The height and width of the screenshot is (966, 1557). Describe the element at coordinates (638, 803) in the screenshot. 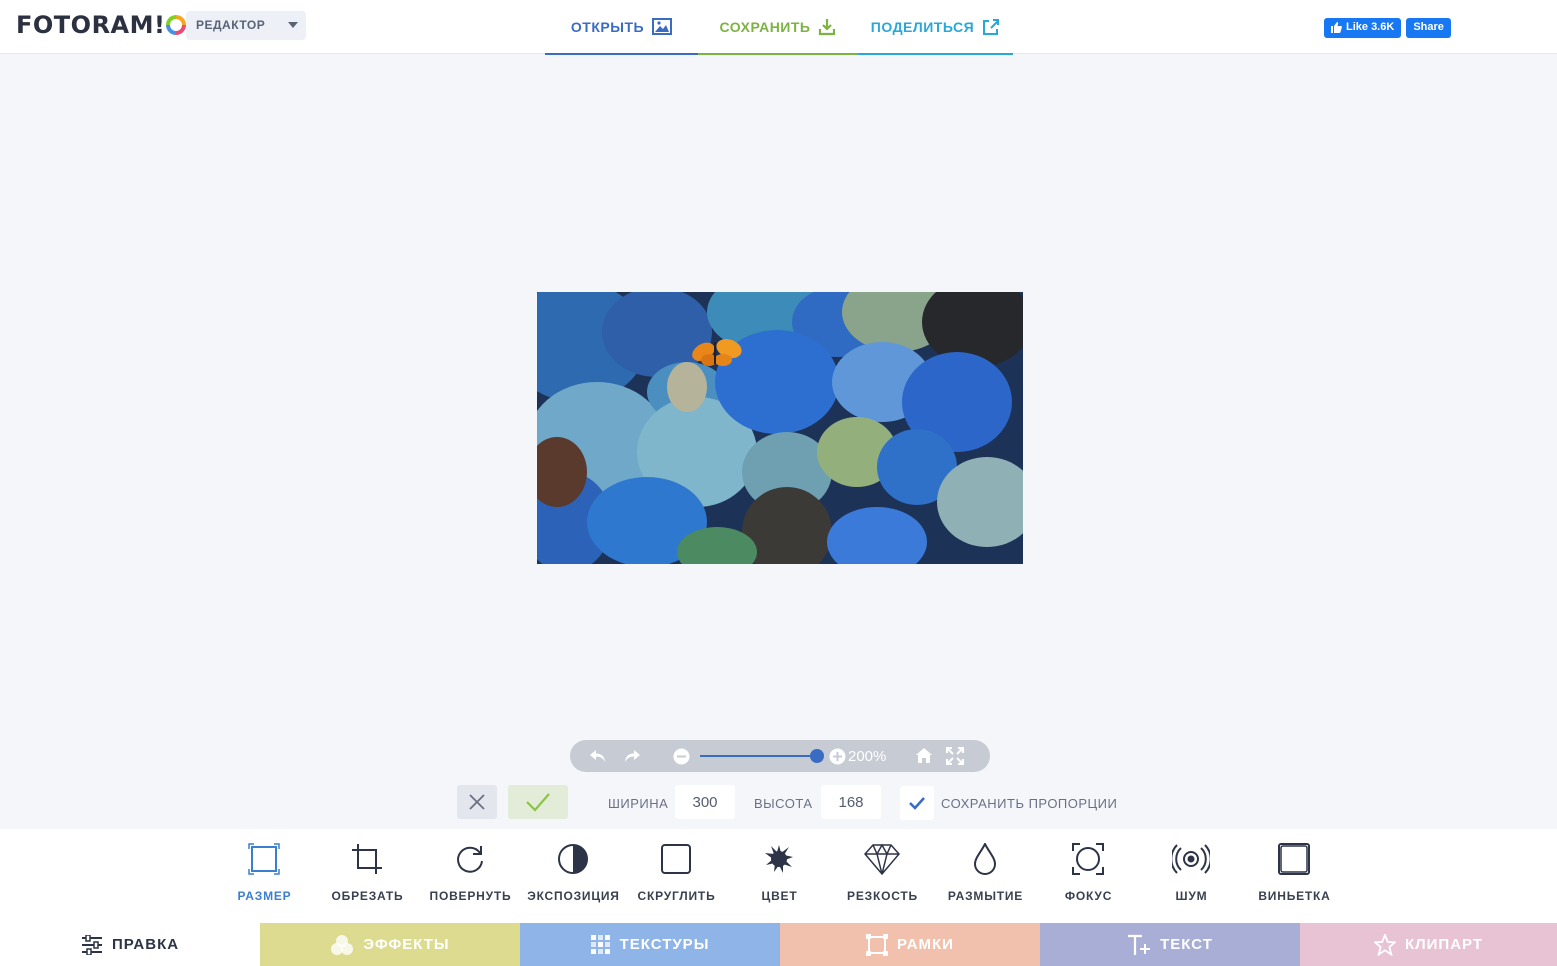

I see `width-label: ШИРИНА` at that location.